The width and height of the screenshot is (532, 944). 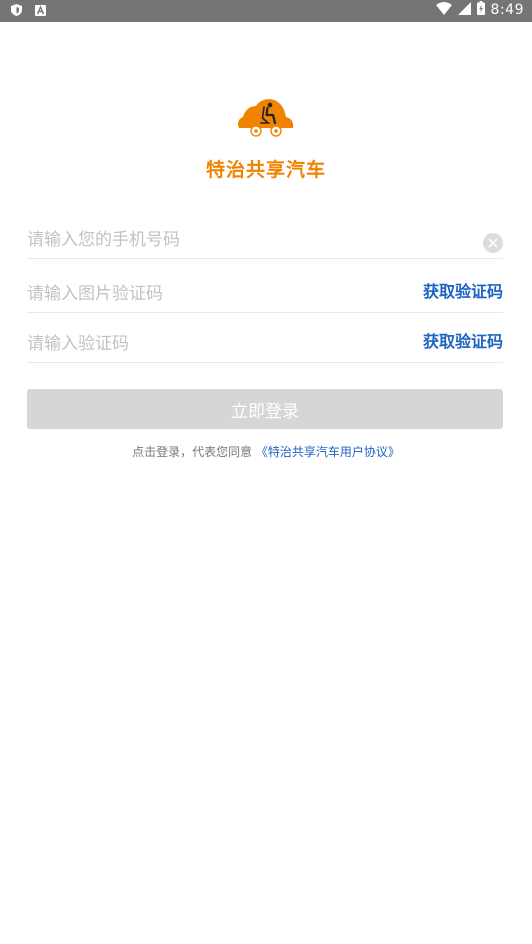 What do you see at coordinates (265, 409) in the screenshot?
I see `login-button: 立即登录` at bounding box center [265, 409].